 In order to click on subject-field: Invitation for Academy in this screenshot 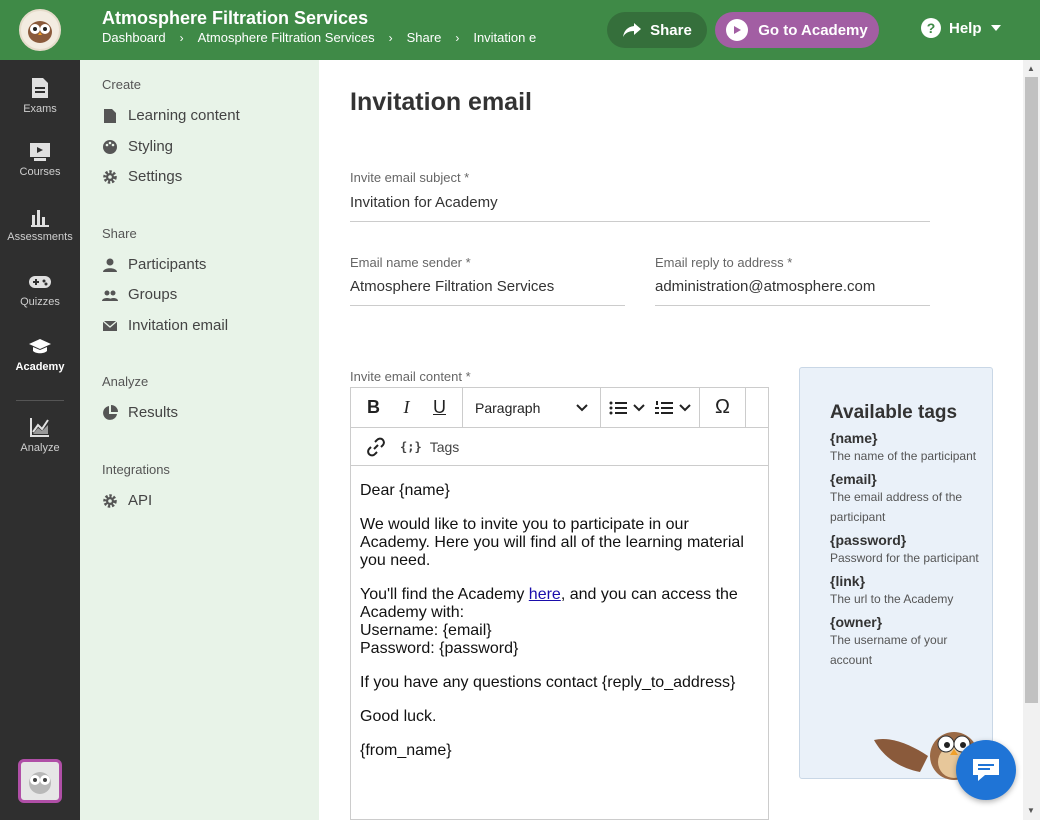, I will do `click(640, 208)`.